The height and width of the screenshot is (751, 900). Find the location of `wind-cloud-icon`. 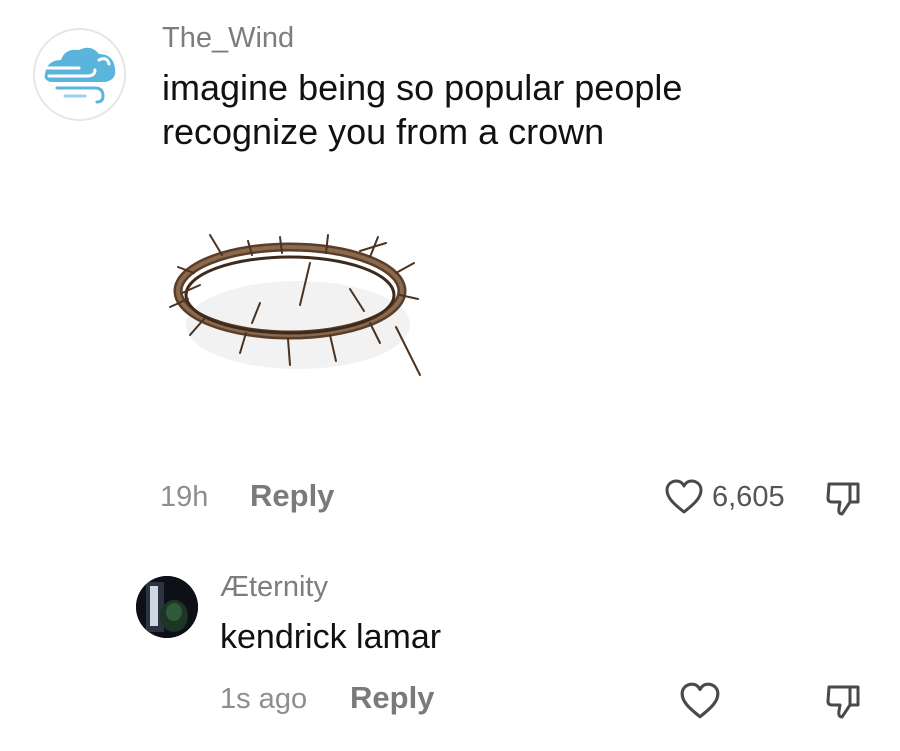

wind-cloud-icon is located at coordinates (79, 74).